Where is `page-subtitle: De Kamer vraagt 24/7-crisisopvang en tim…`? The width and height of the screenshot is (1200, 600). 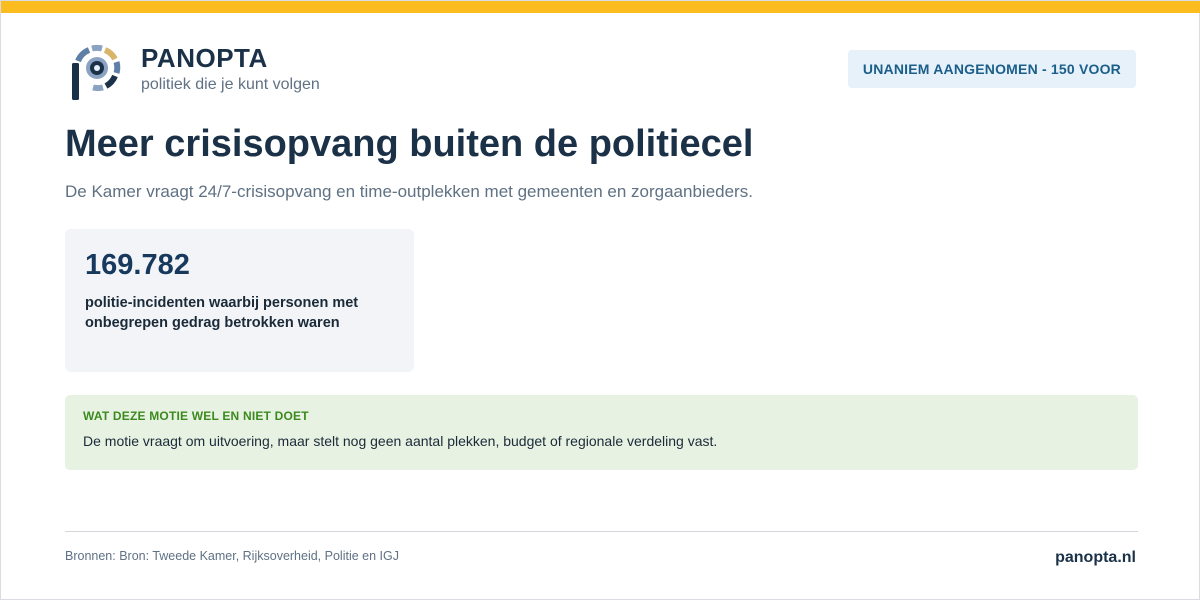 page-subtitle: De Kamer vraagt 24/7-crisisopvang en tim… is located at coordinates (409, 191).